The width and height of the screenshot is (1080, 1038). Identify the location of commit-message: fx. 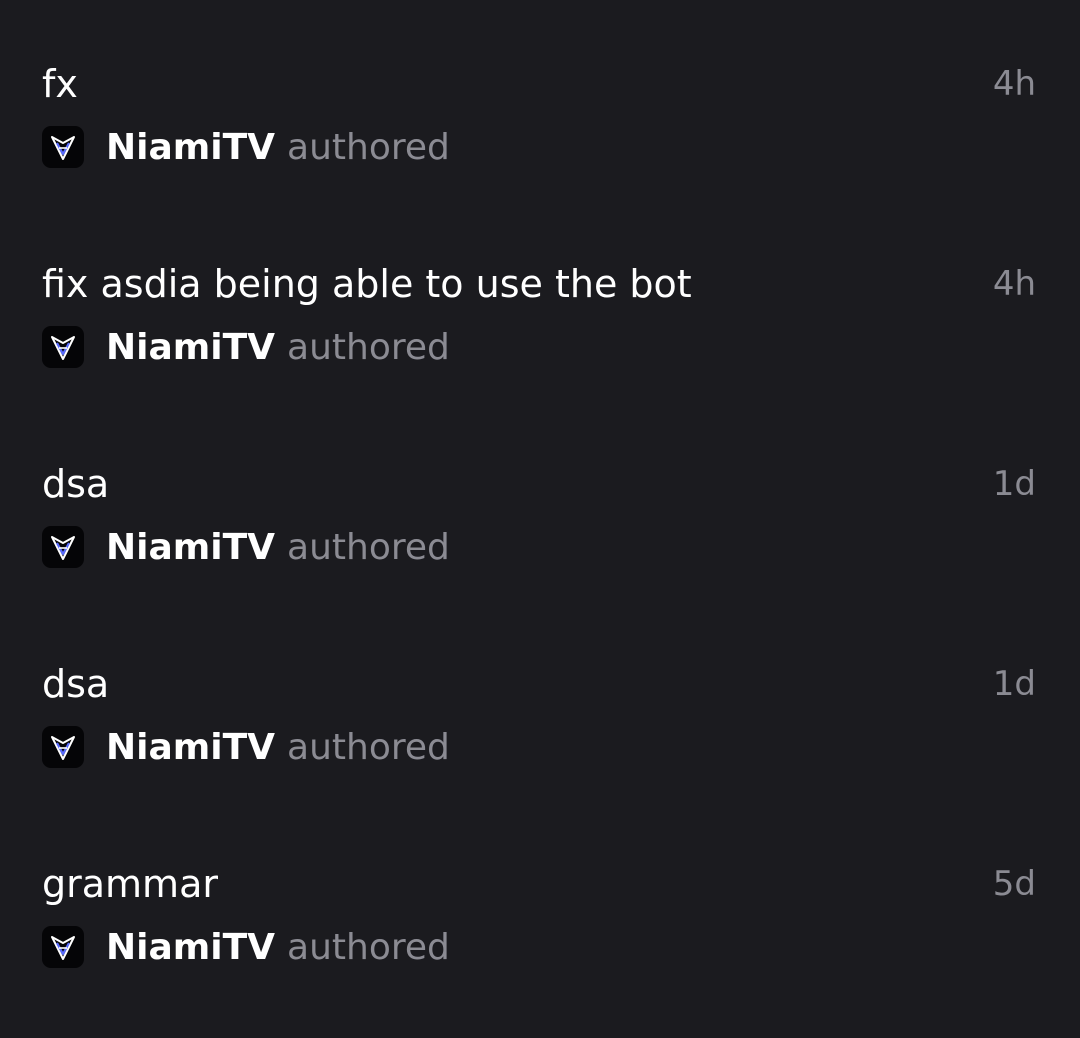
(60, 84).